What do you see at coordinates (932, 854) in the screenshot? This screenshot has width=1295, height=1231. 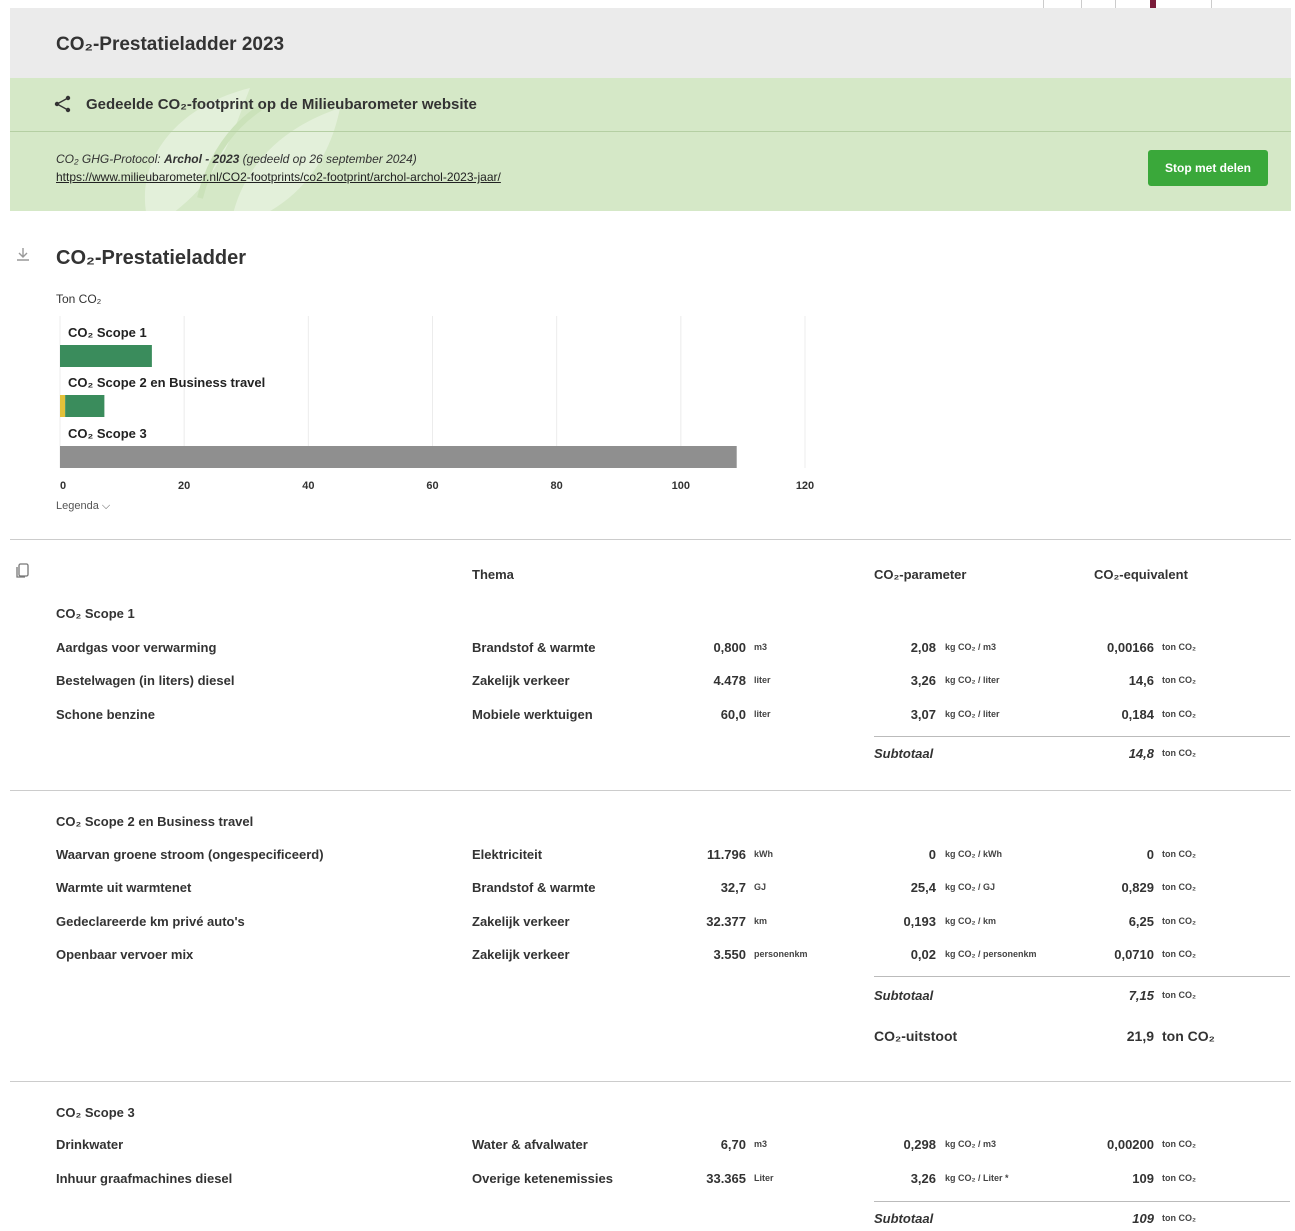 I see `row-factor: 0` at bounding box center [932, 854].